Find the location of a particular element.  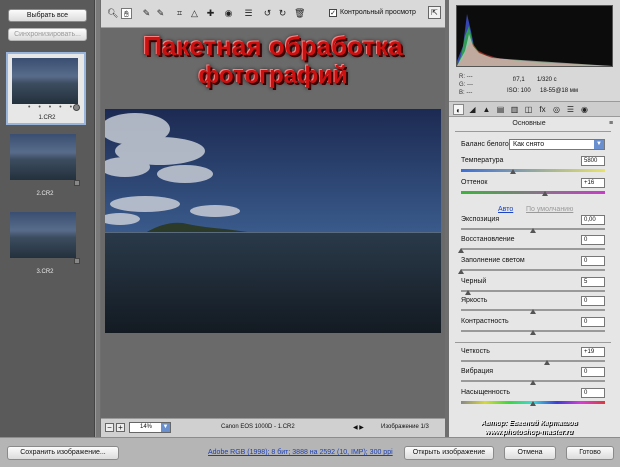

cancel-button: Отмена is located at coordinates (530, 453).